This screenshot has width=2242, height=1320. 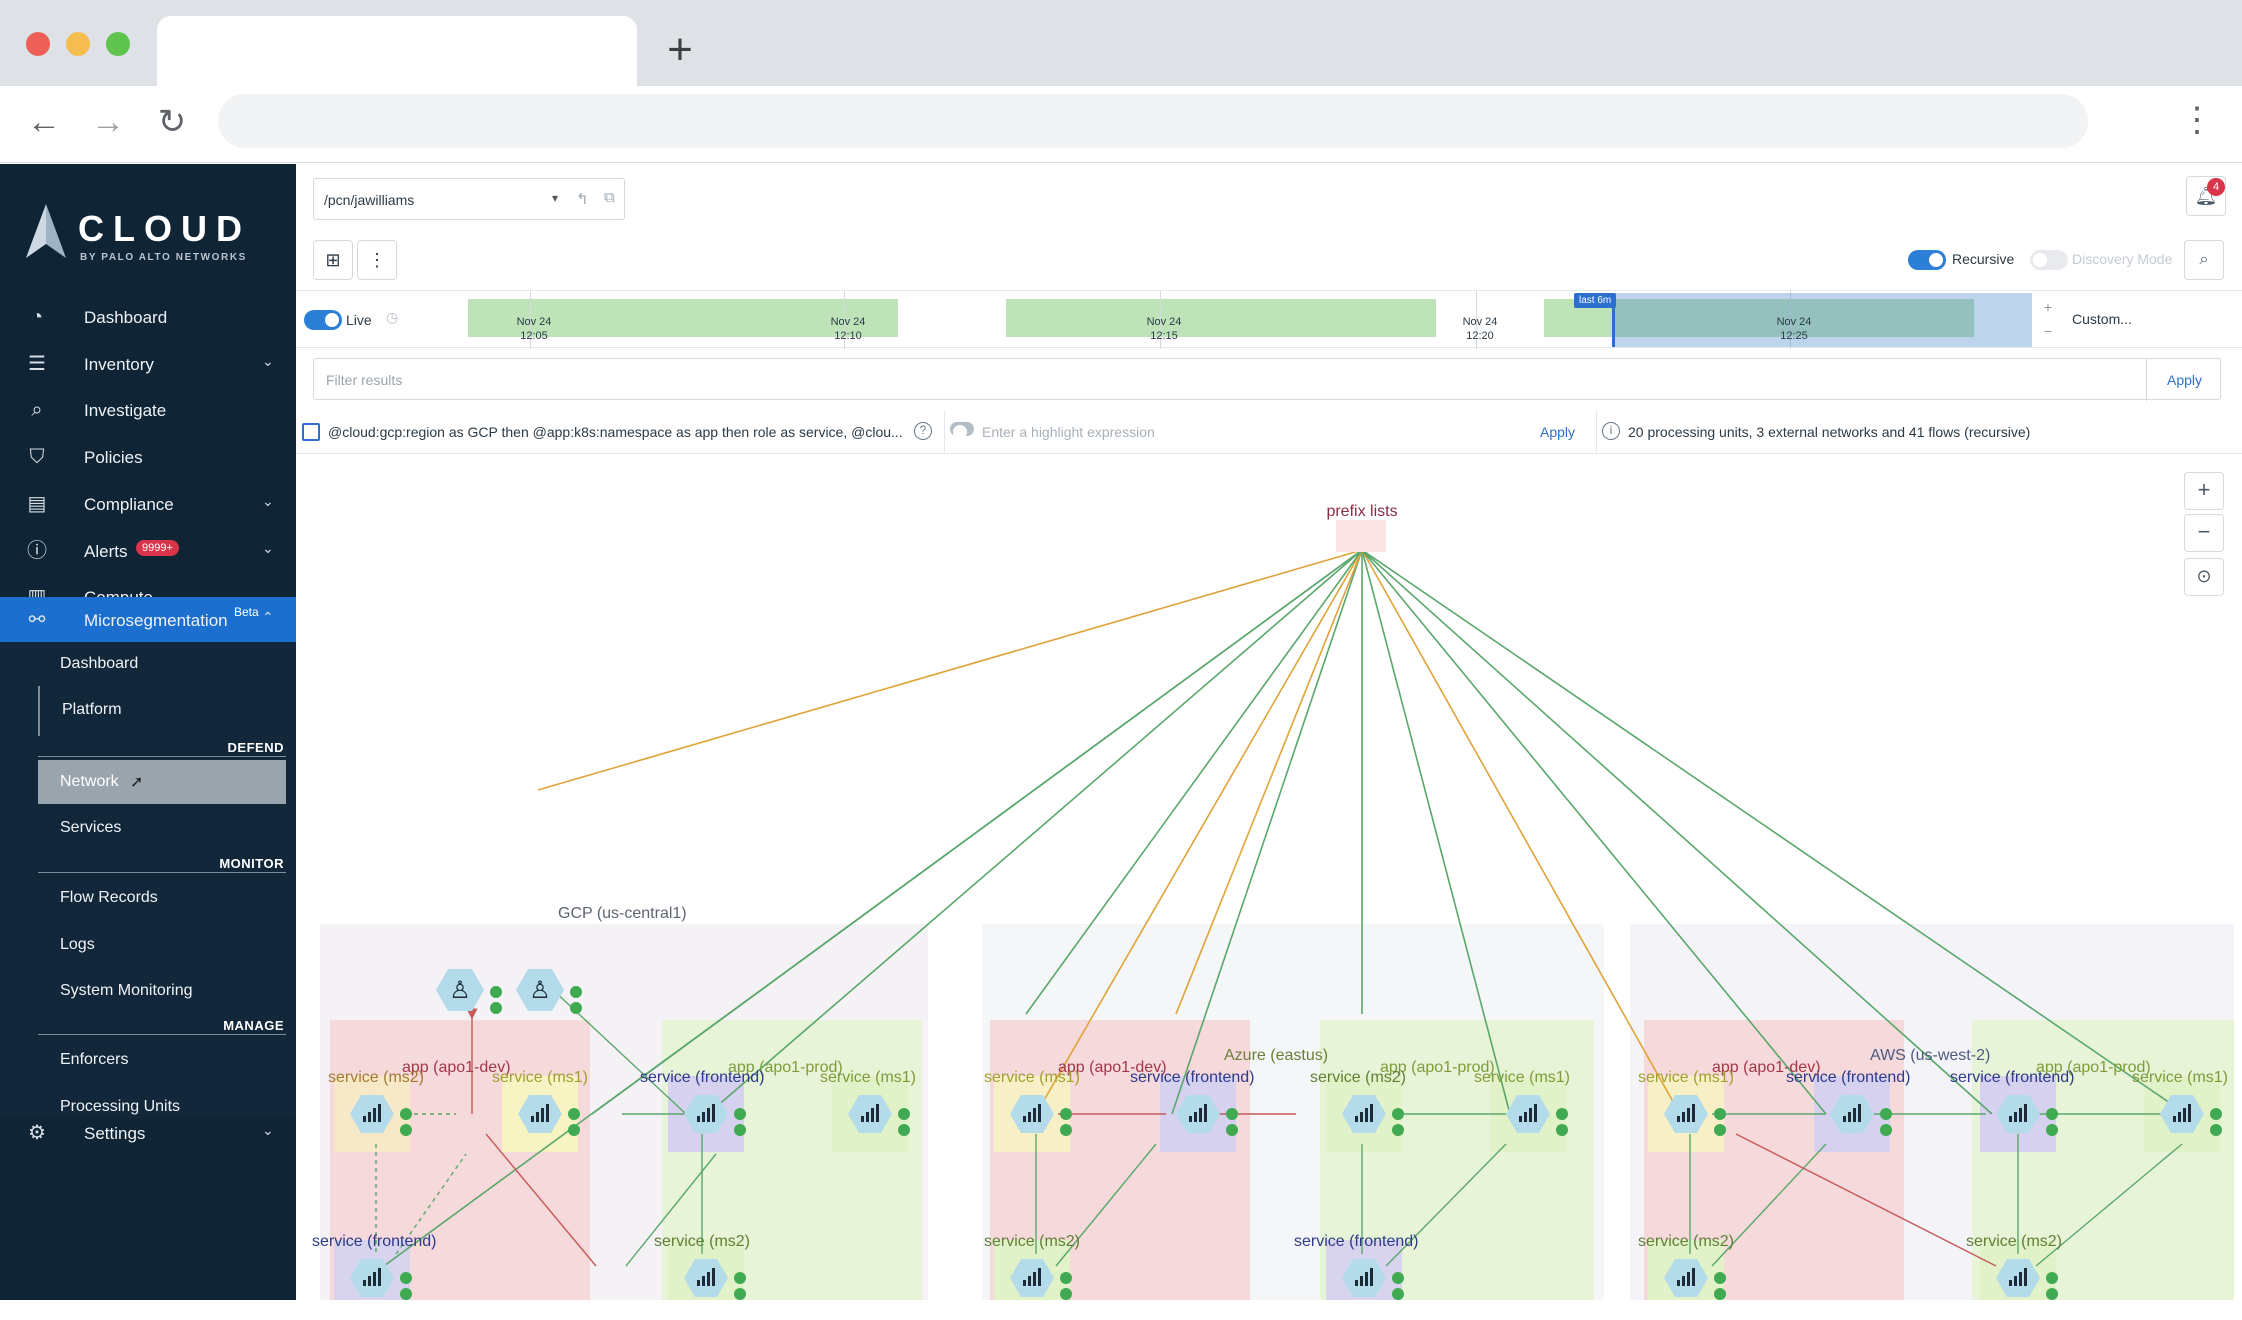 I want to click on gear-icon: ⚙, so click(x=37, y=1133).